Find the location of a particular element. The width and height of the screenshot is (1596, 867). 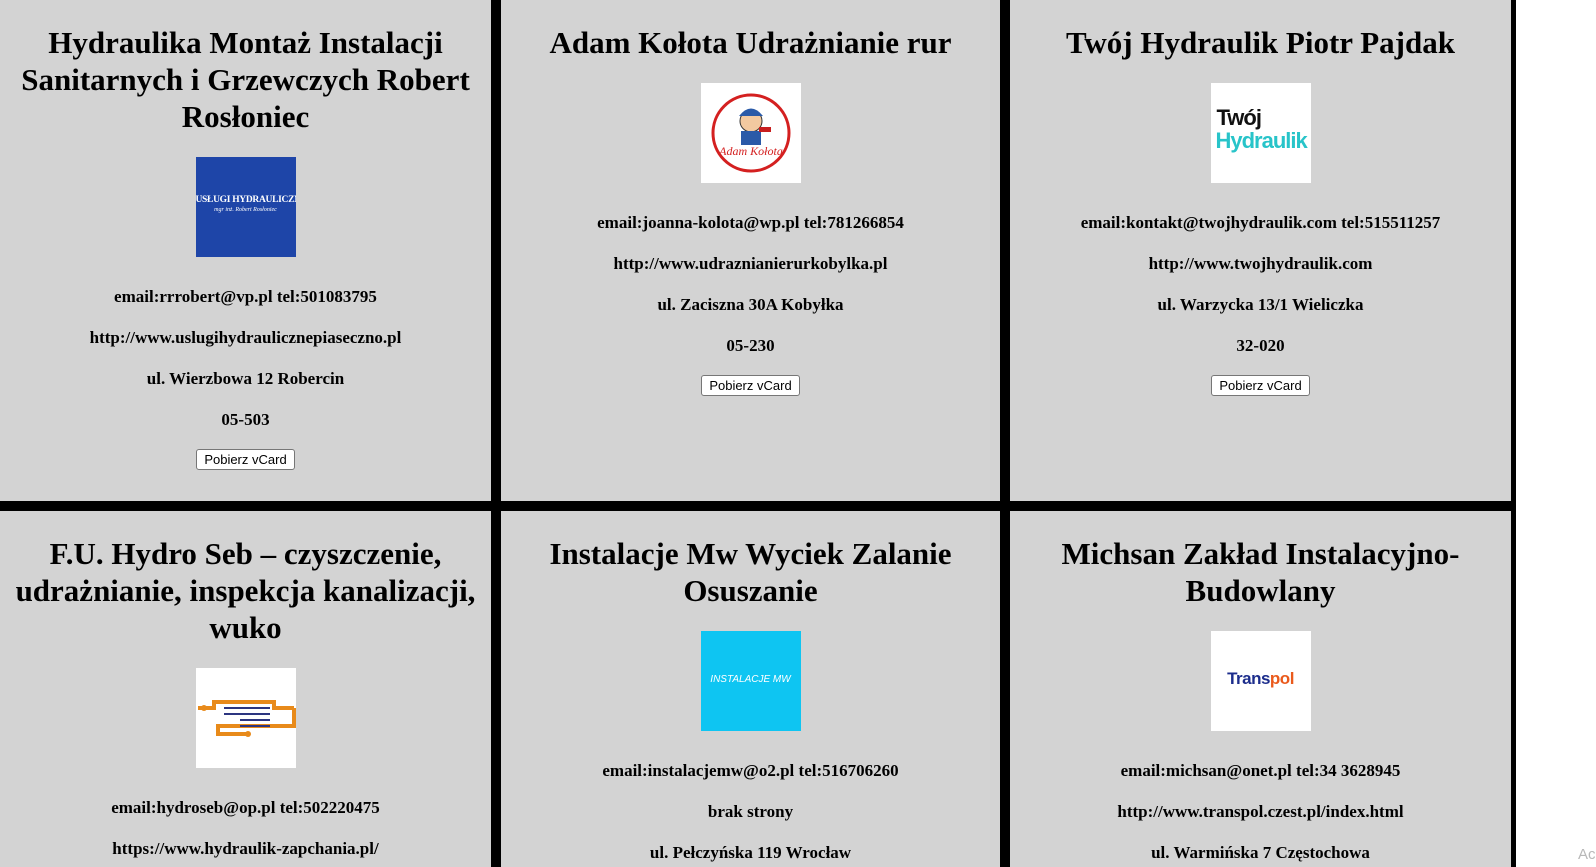

postal-code: 05-503 is located at coordinates (245, 419).